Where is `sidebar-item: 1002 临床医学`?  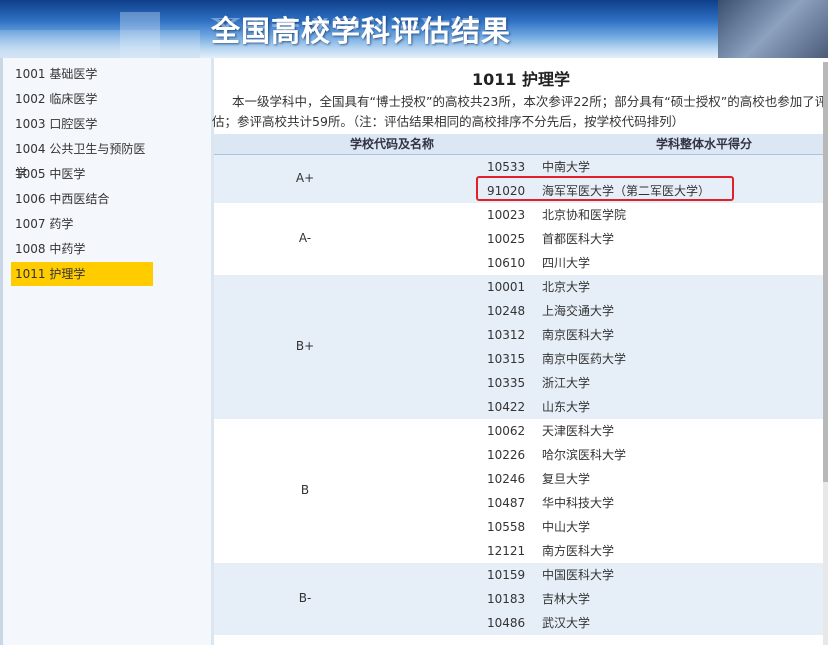 sidebar-item: 1002 临床医学 is located at coordinates (82, 99).